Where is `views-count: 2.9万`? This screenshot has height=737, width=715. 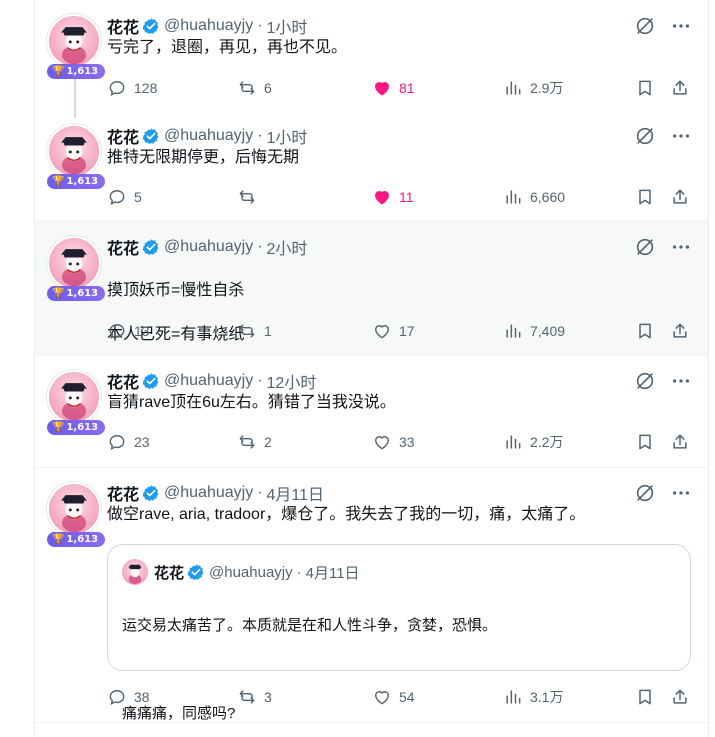
views-count: 2.9万 is located at coordinates (547, 88).